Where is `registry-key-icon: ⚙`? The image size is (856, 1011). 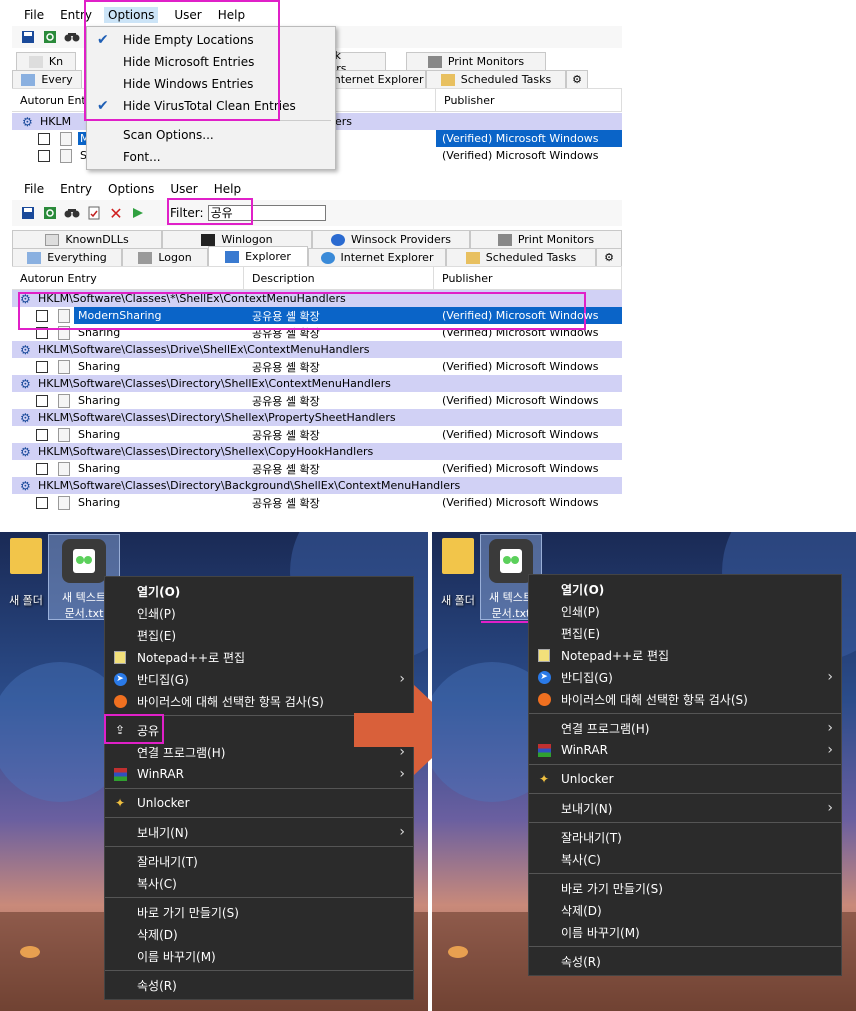 registry-key-icon: ⚙ is located at coordinates (25, 485).